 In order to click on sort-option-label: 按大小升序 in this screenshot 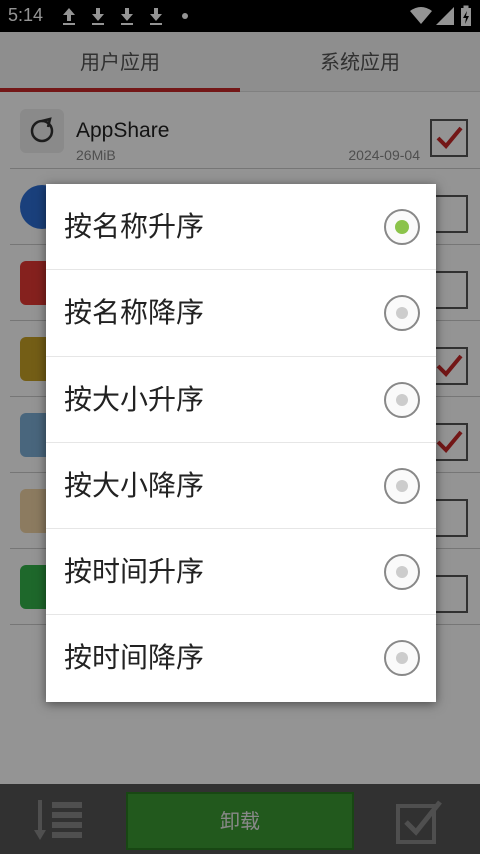, I will do `click(134, 399)`.